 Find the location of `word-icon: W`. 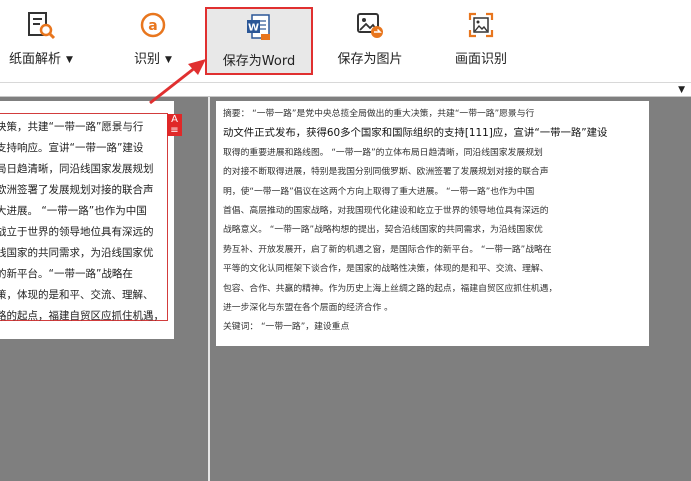

word-icon: W is located at coordinates (258, 27).